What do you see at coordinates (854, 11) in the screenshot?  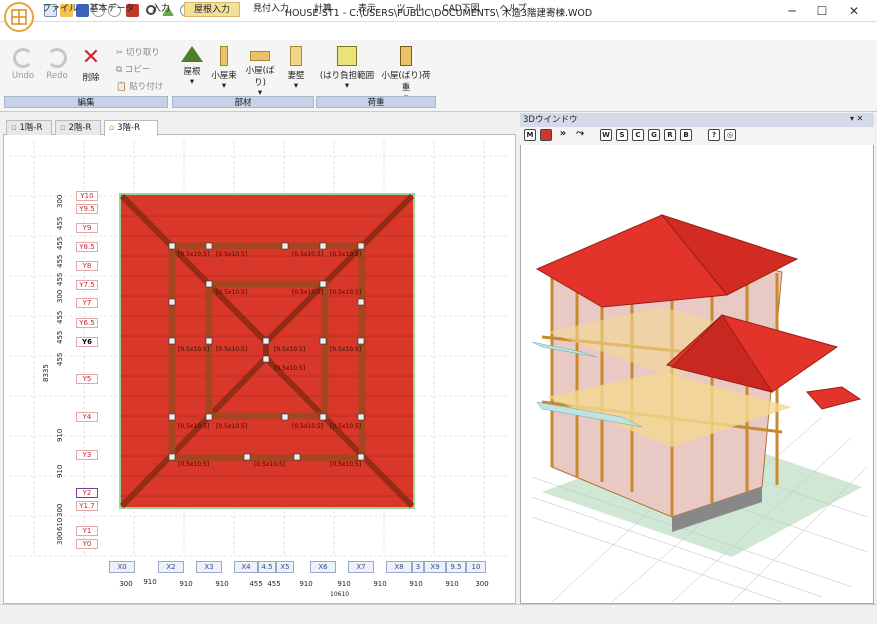 I see `close-button: ✕` at bounding box center [854, 11].